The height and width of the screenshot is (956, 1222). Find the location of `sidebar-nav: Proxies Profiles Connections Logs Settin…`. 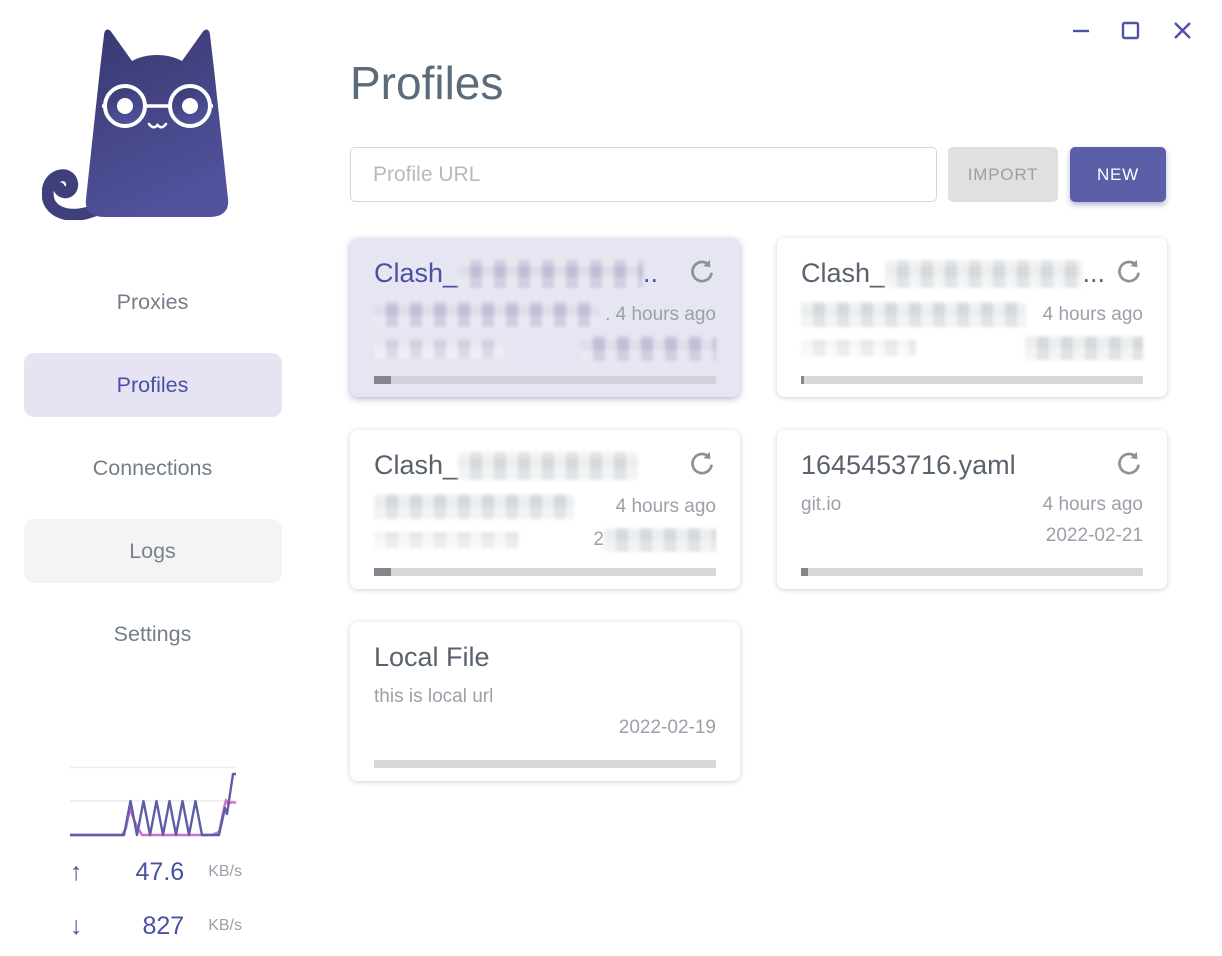

sidebar-nav: Proxies Profiles Connections Logs Settin… is located at coordinates (152, 477).